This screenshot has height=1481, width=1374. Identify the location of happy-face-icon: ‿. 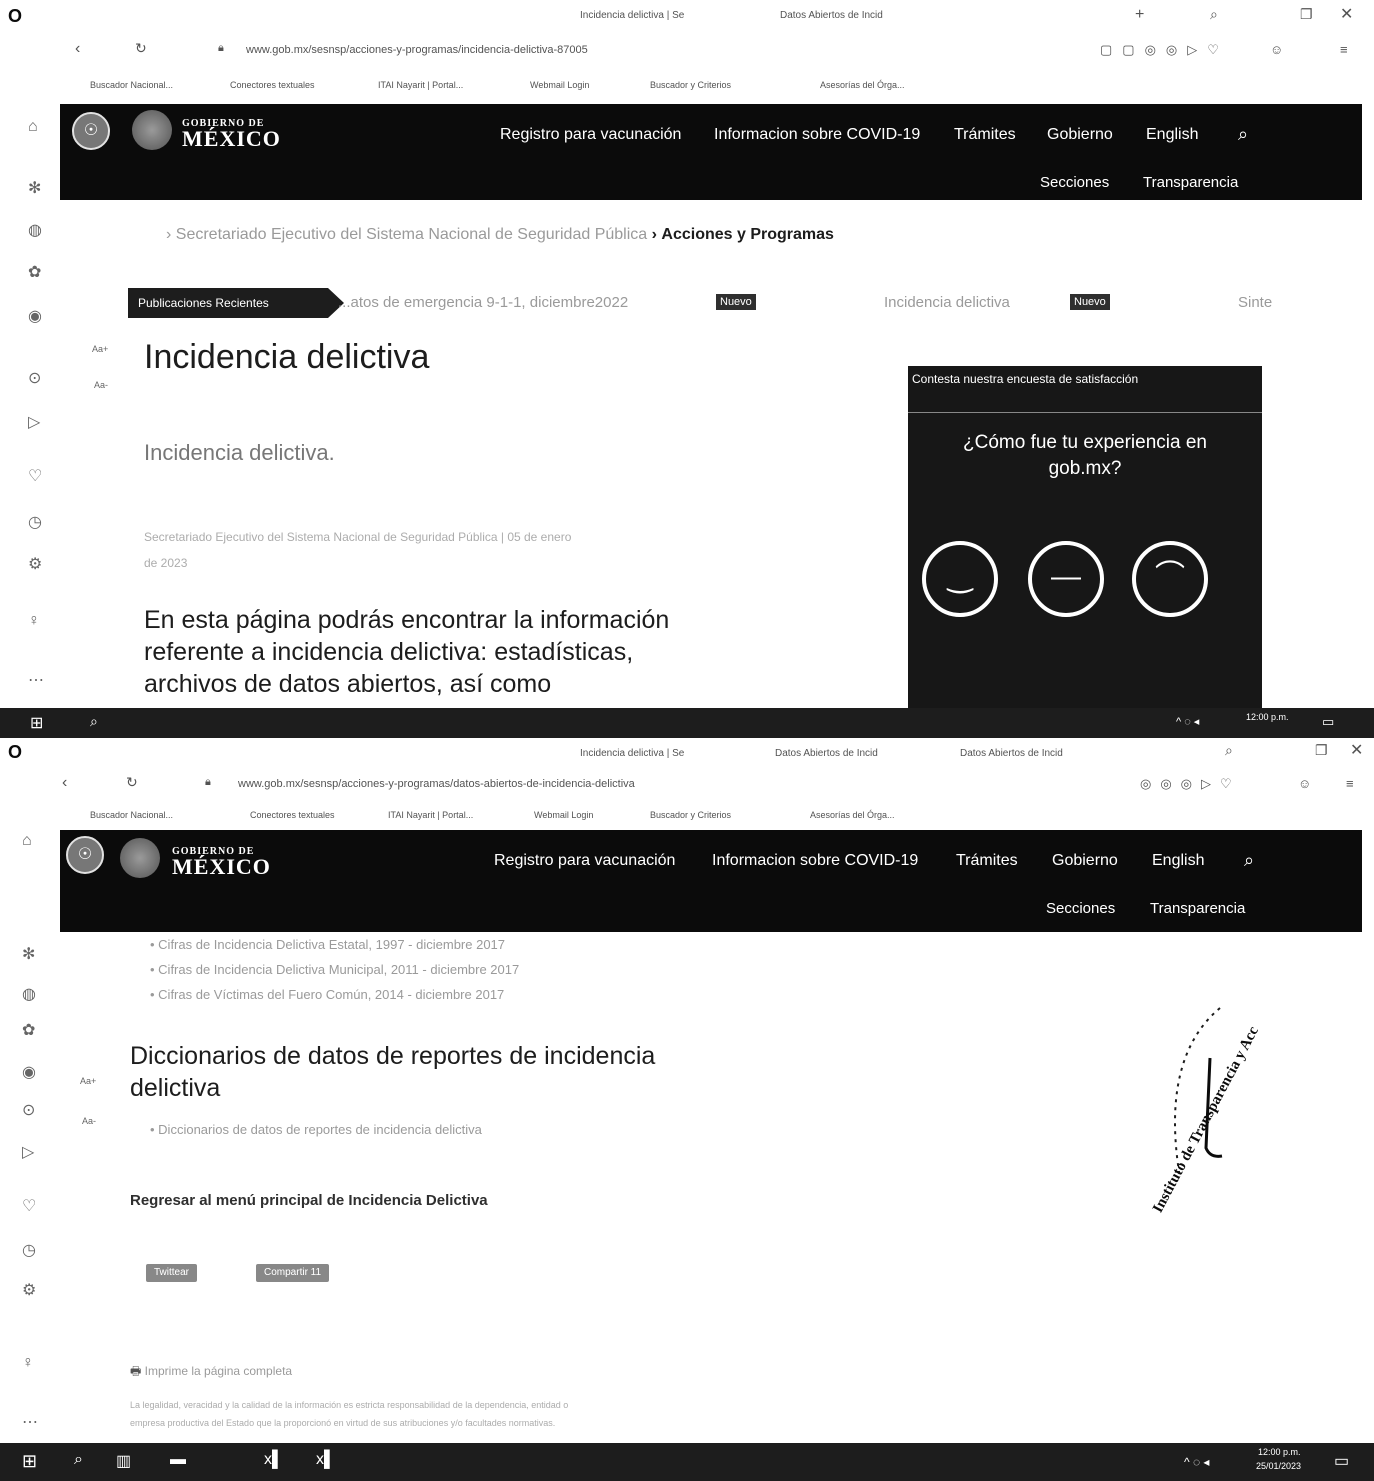
(960, 579).